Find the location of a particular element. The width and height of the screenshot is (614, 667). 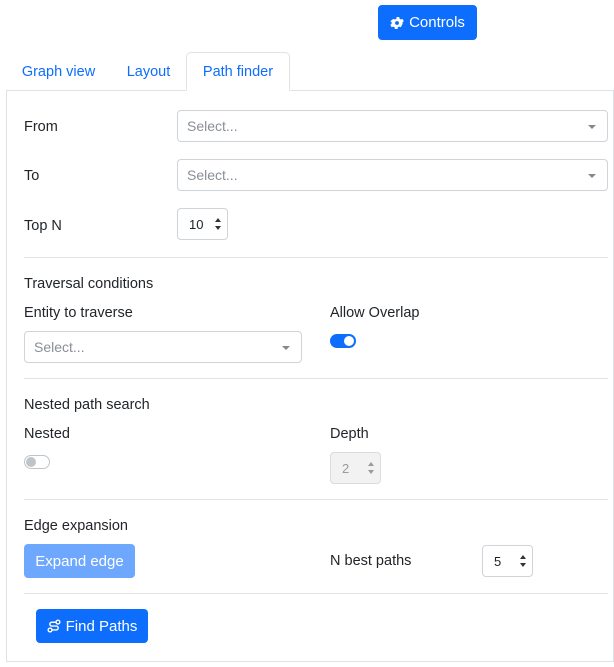

expand-edge-button: Expand edge is located at coordinates (79, 561).